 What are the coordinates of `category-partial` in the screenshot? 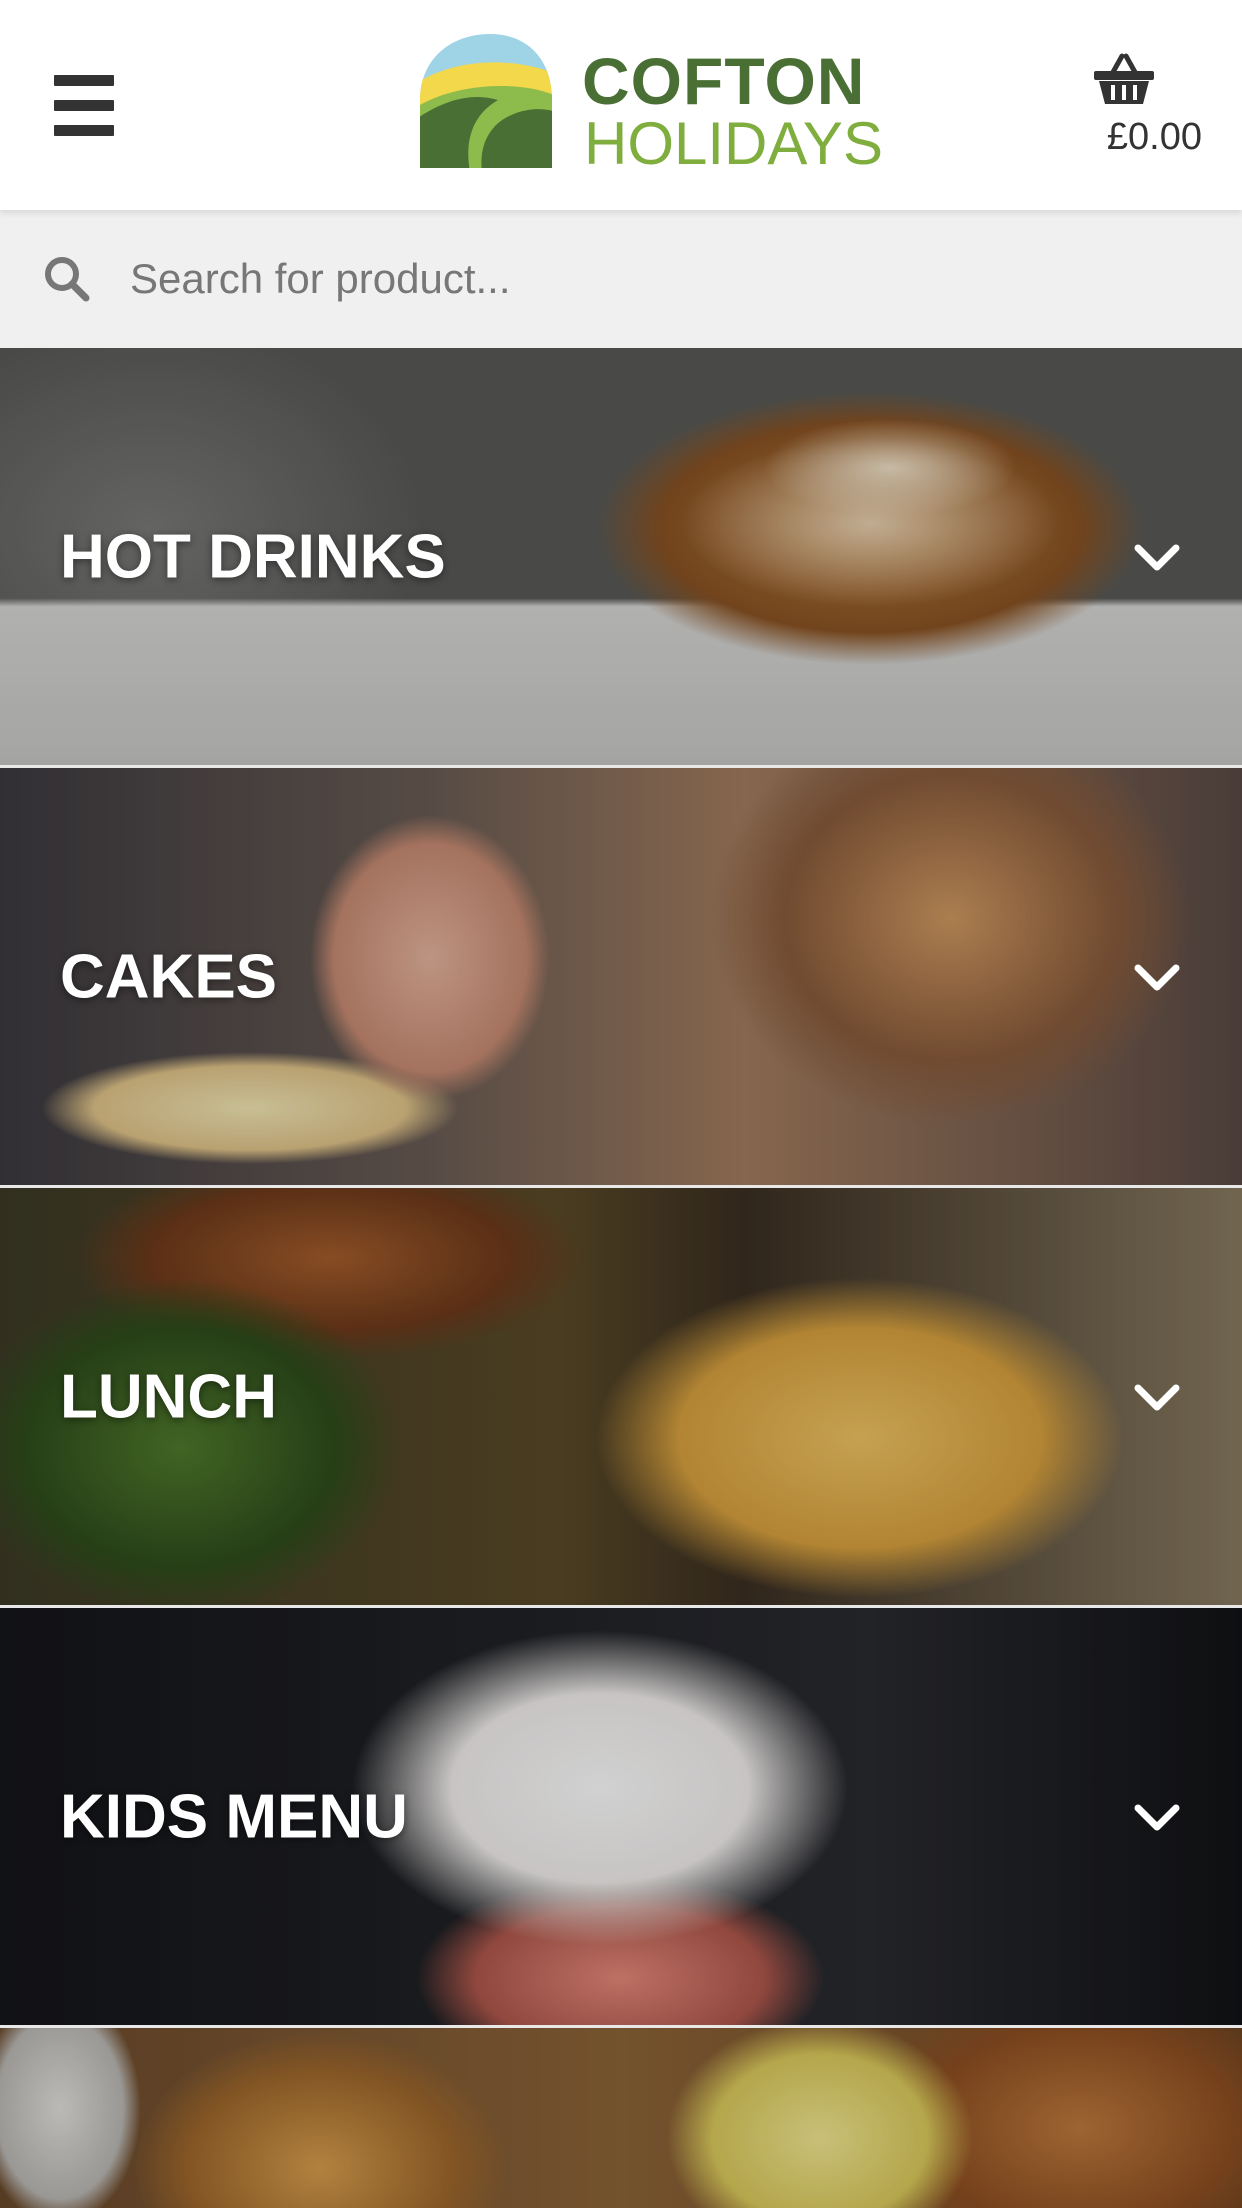 It's located at (621, 2118).